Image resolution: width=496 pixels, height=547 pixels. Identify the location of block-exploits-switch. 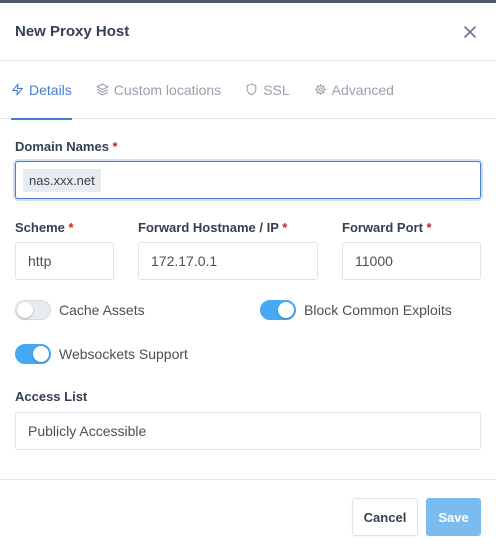
(278, 310).